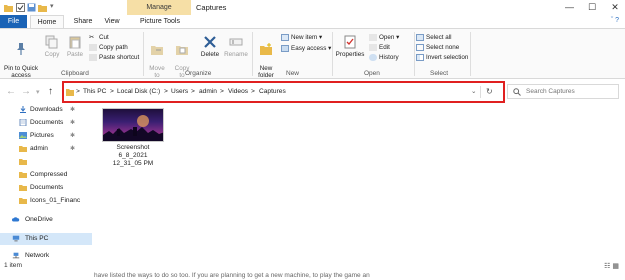 The height and width of the screenshot is (280, 625). What do you see at coordinates (50, 91) in the screenshot?
I see `up-arrow-icon: ↑` at bounding box center [50, 91].